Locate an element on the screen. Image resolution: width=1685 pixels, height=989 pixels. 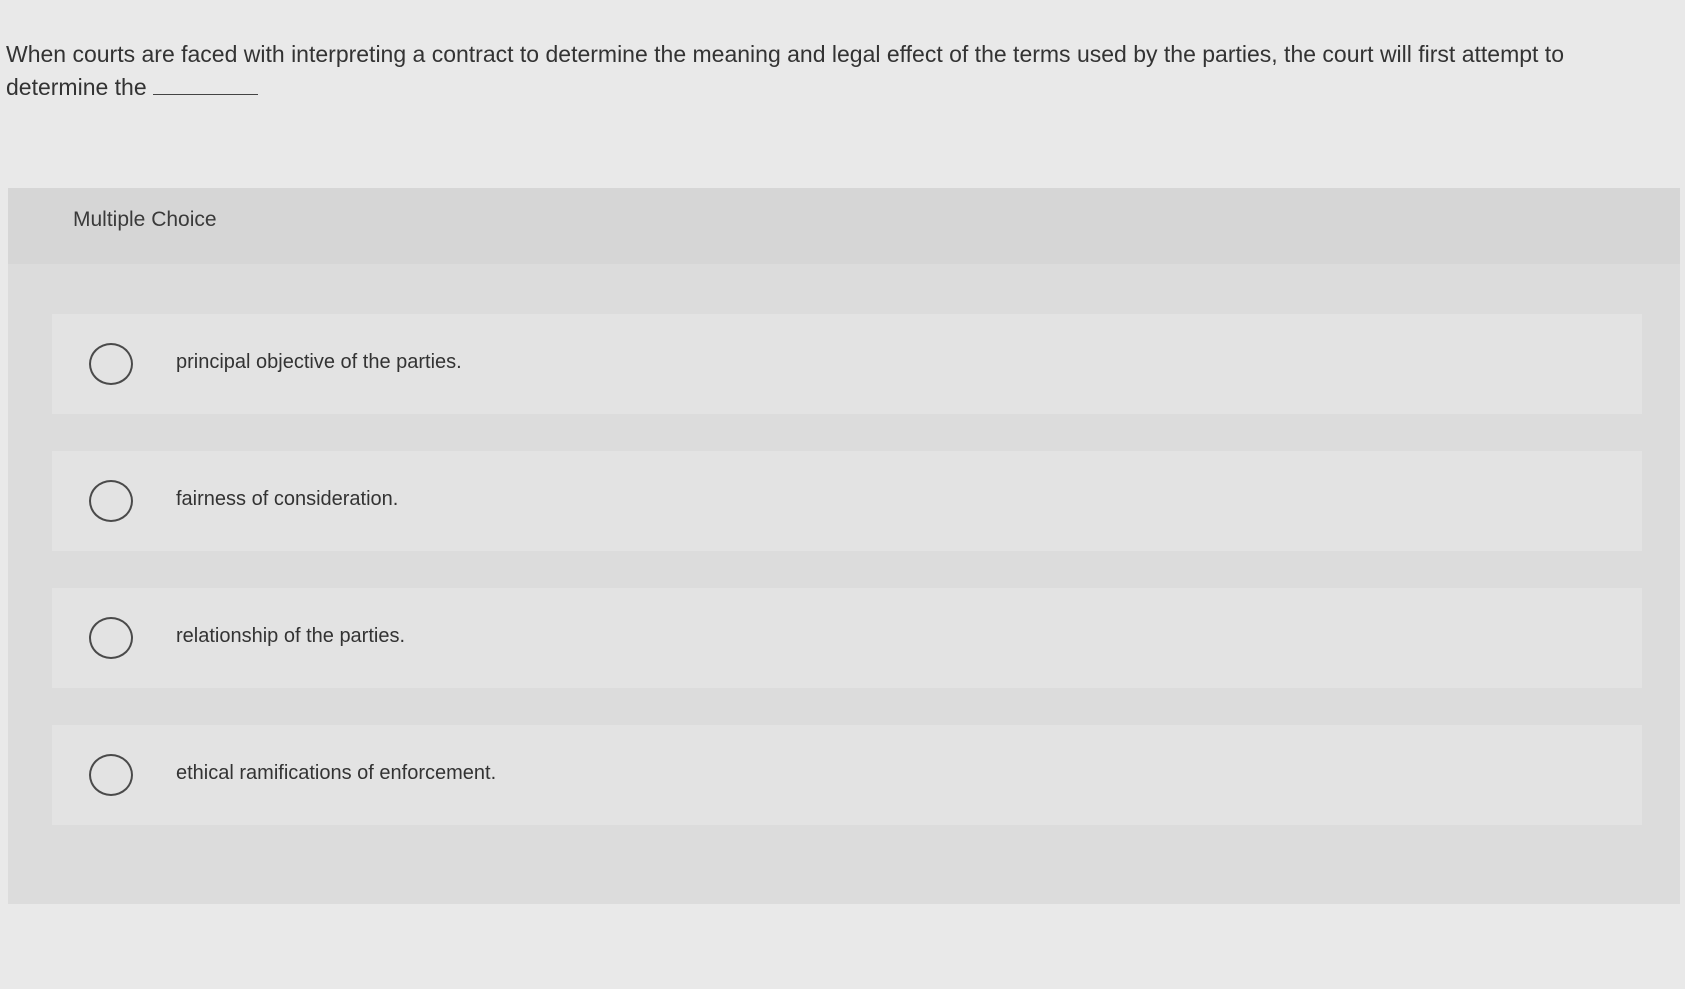
choice-option-3: relationship of the parties. is located at coordinates (847, 638).